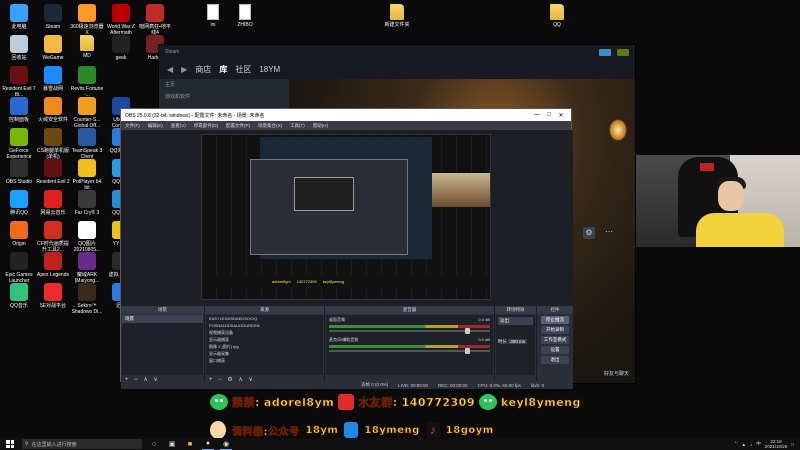 The image size is (800, 450). What do you see at coordinates (224, 85) in the screenshot?
I see `sidebar-item-home: 主页` at bounding box center [224, 85].